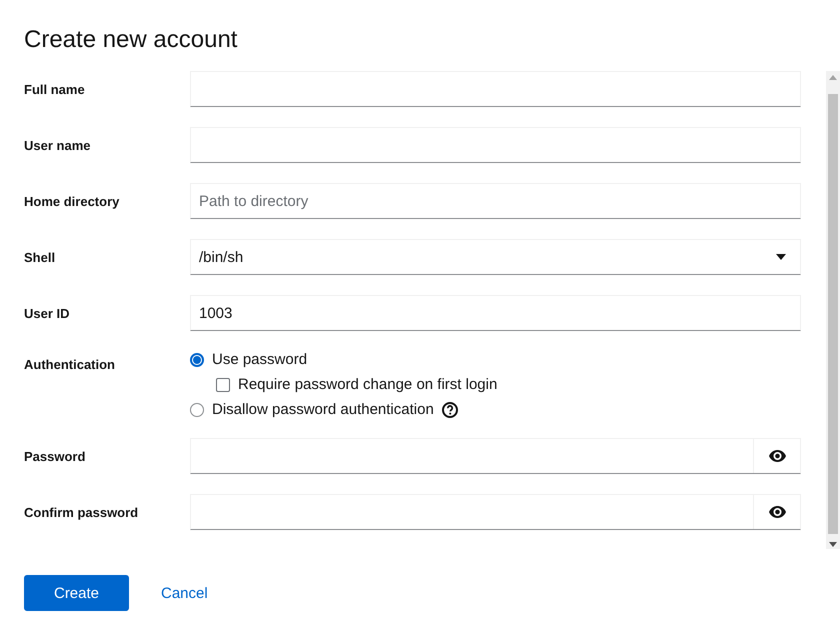  I want to click on help-icon, so click(450, 410).